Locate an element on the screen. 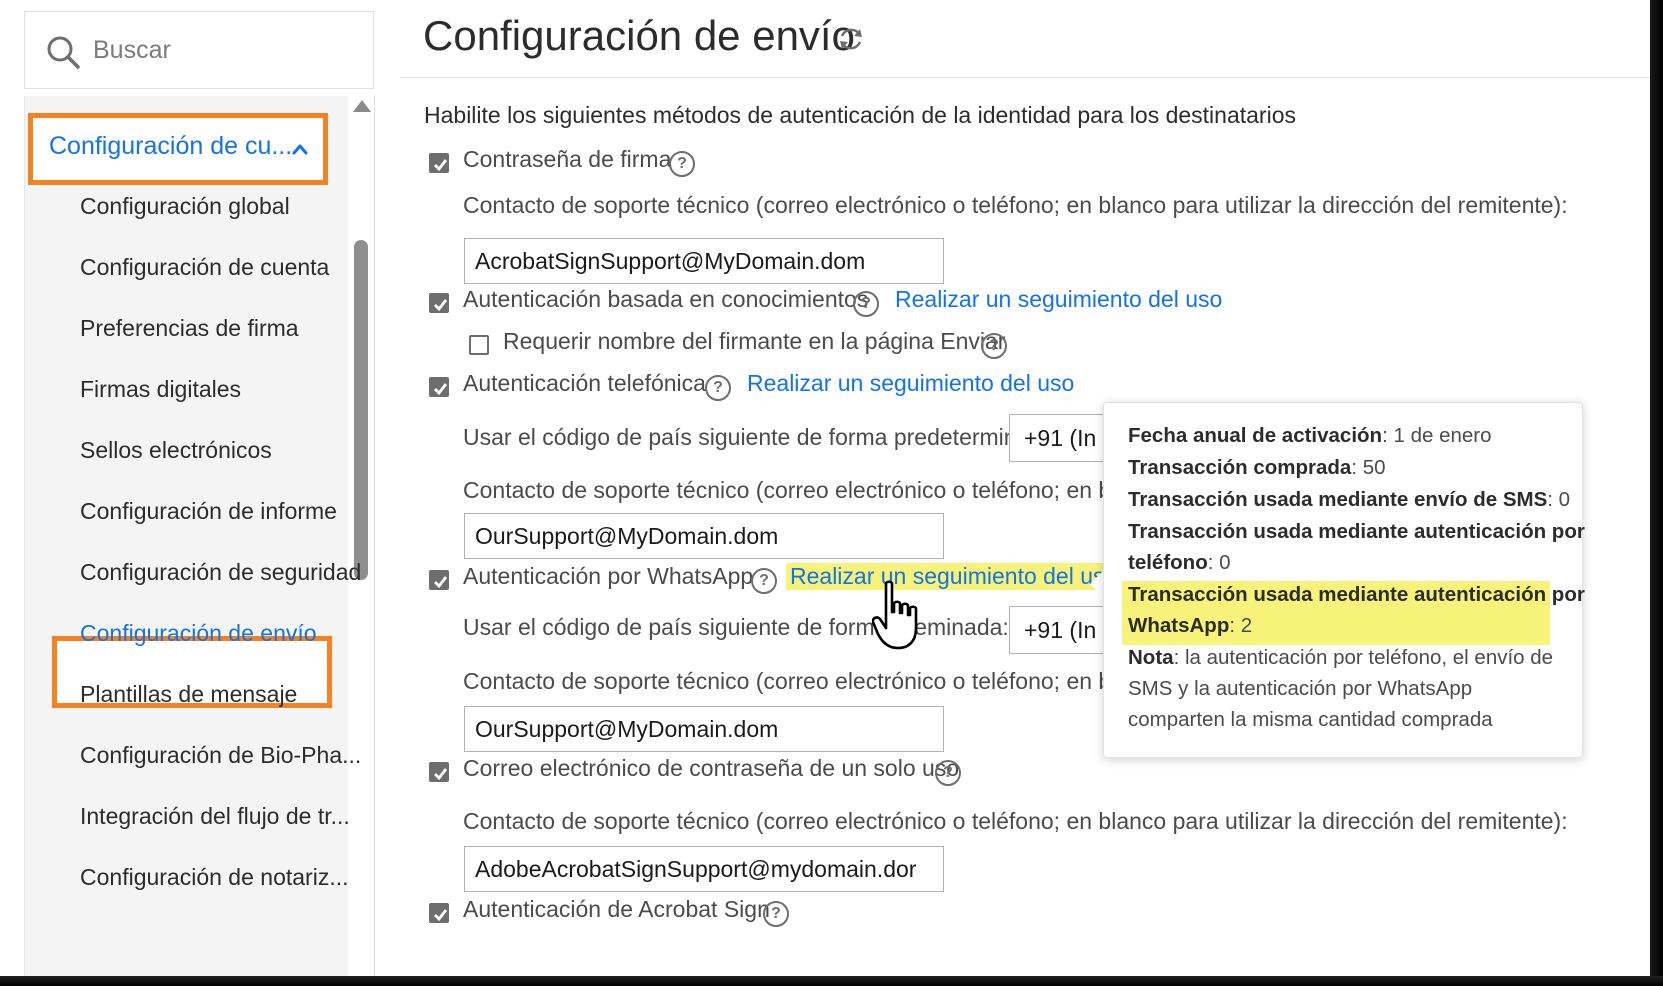 The image size is (1663, 986). sidebar-item-account-settings: Configuración de cuenta is located at coordinates (204, 267).